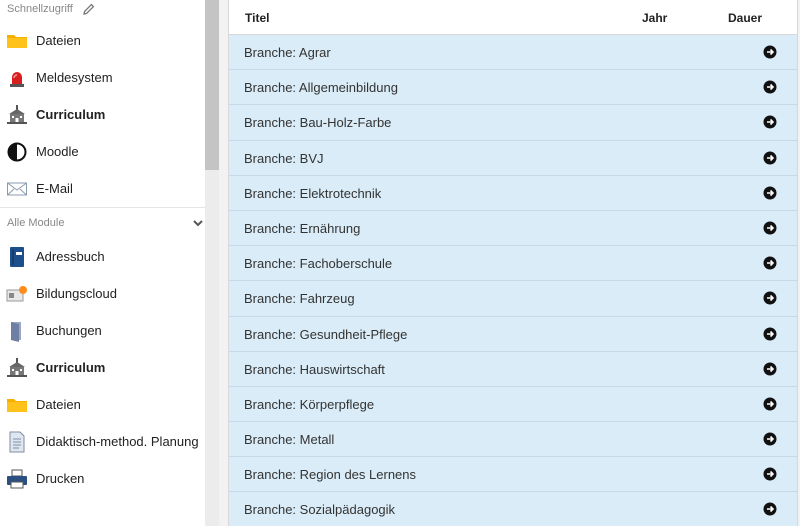 The width and height of the screenshot is (800, 526). I want to click on document-icon, so click(17, 442).